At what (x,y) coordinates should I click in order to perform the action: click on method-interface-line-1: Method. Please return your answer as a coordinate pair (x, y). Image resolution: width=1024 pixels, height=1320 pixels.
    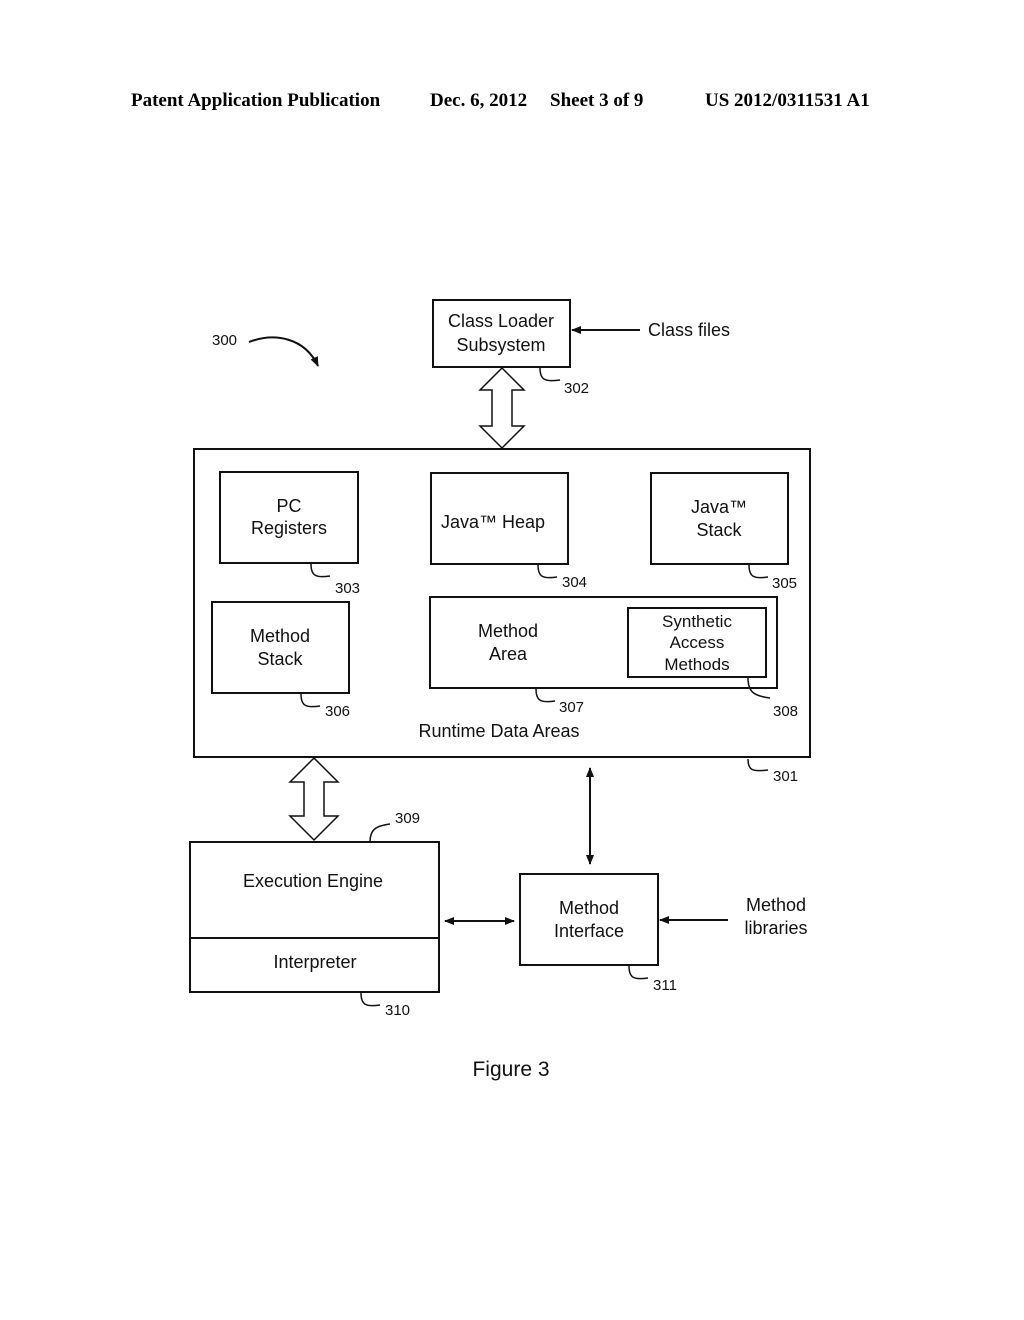
    Looking at the image, I should click on (589, 908).